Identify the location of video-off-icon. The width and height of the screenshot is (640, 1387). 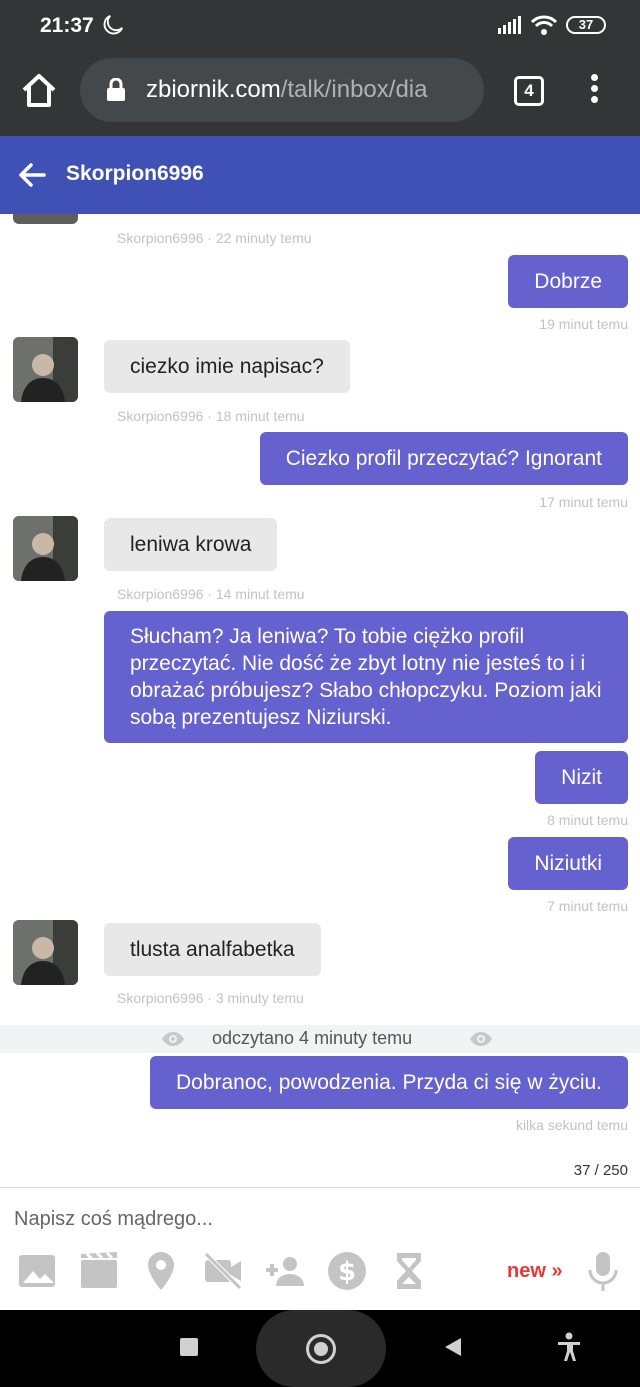
(223, 1271).